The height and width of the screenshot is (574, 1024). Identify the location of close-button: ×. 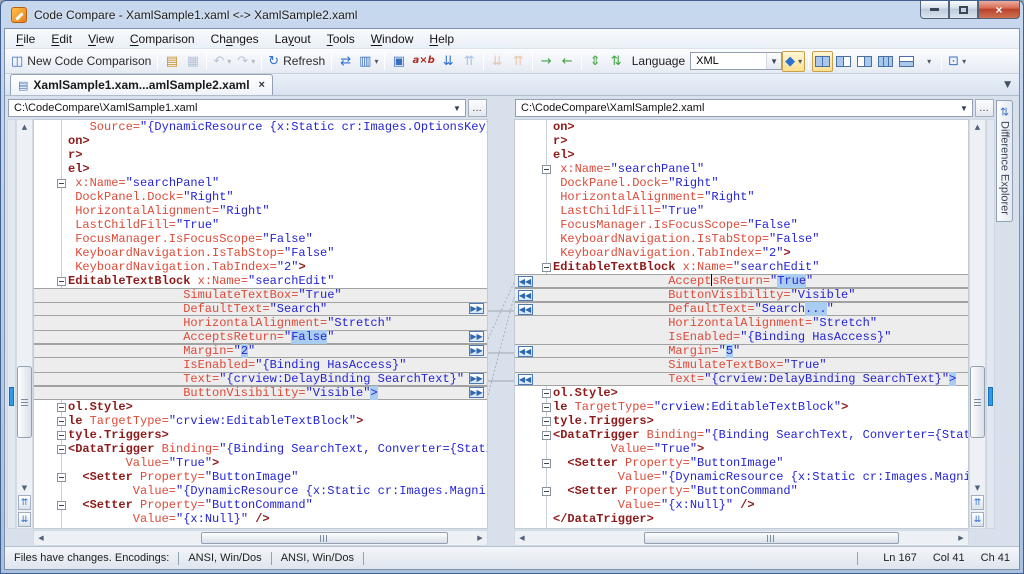
(999, 10).